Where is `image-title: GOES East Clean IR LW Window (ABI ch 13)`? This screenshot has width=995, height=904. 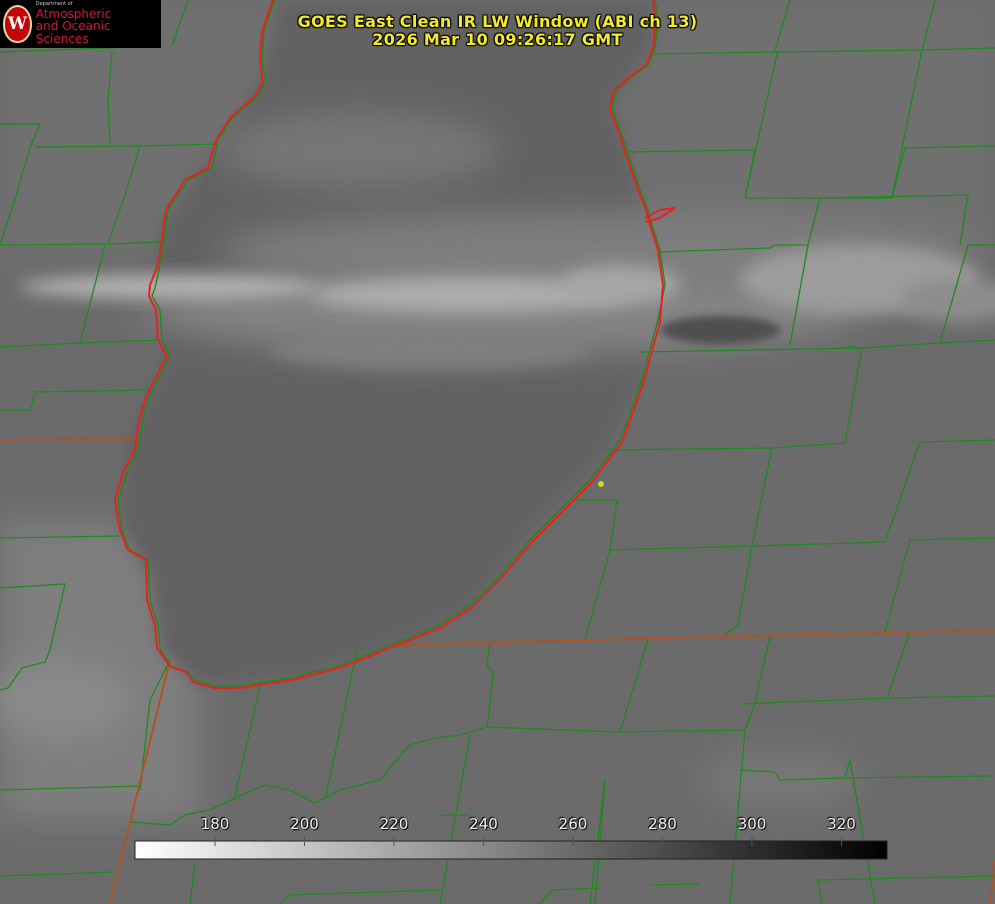 image-title: GOES East Clean IR LW Window (ABI ch 13) is located at coordinates (497, 21).